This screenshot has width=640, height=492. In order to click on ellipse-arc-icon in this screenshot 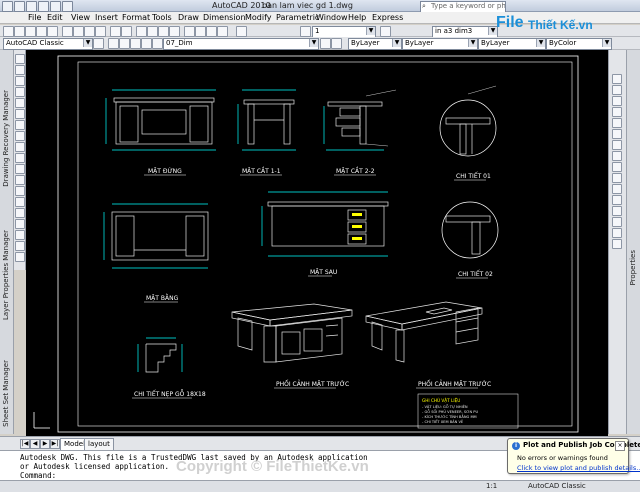, I will do `click(20, 169)`.